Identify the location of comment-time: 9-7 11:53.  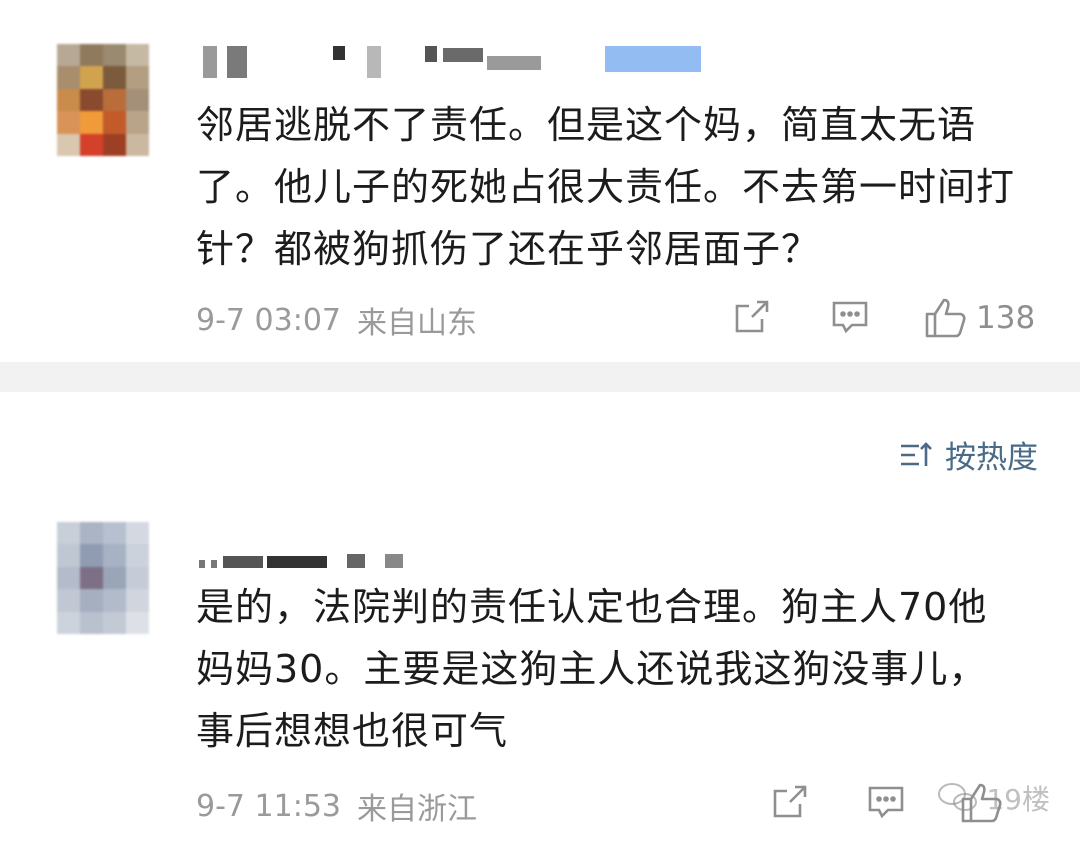
(268, 806).